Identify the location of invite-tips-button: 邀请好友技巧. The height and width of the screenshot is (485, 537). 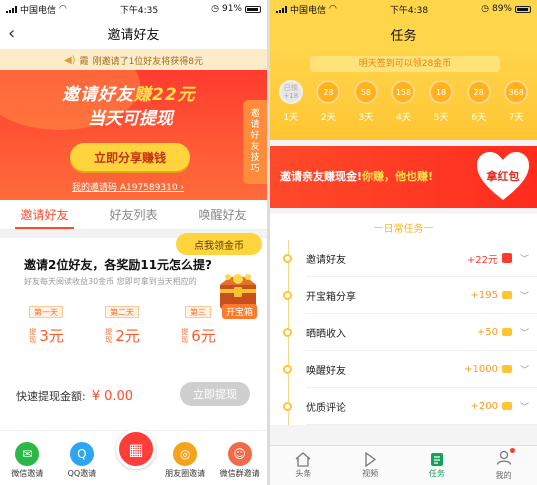
(255, 142).